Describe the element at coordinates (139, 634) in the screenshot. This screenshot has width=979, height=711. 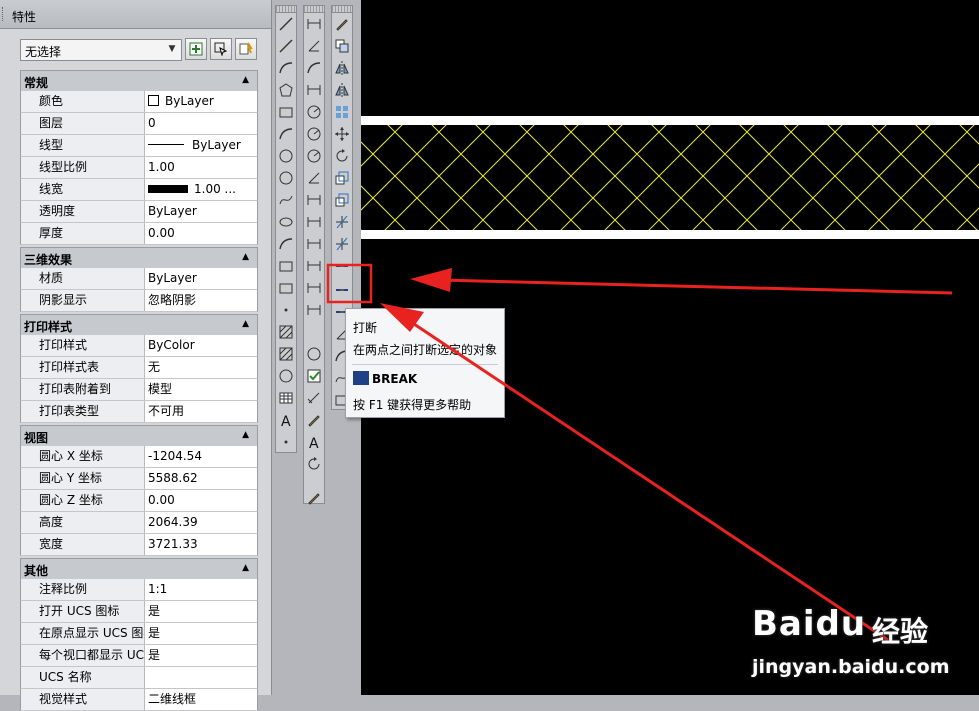
I see `property-row: 在原点显示 UCS 图标是` at that location.